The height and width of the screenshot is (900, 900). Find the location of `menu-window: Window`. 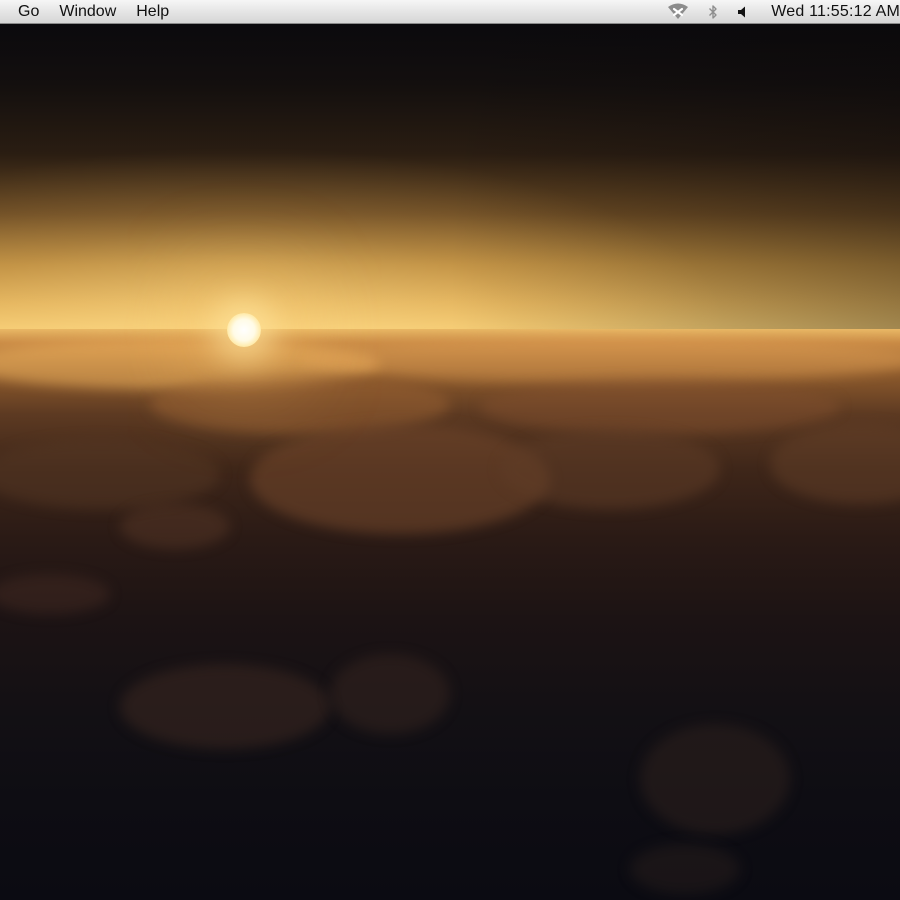

menu-window: Window is located at coordinates (87, 11).